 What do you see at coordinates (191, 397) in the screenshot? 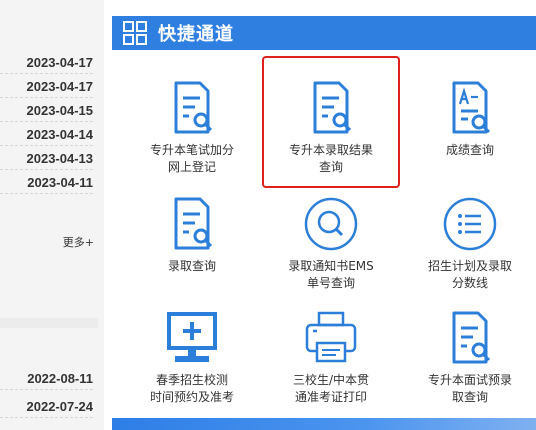
I see `tile-label: 时间预约及准考` at bounding box center [191, 397].